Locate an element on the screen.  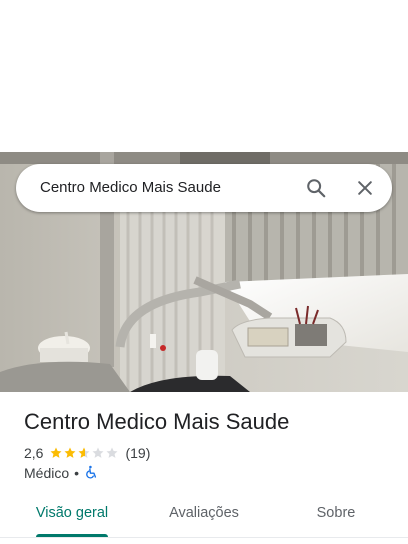
wheelchair-icon is located at coordinates (91, 473).